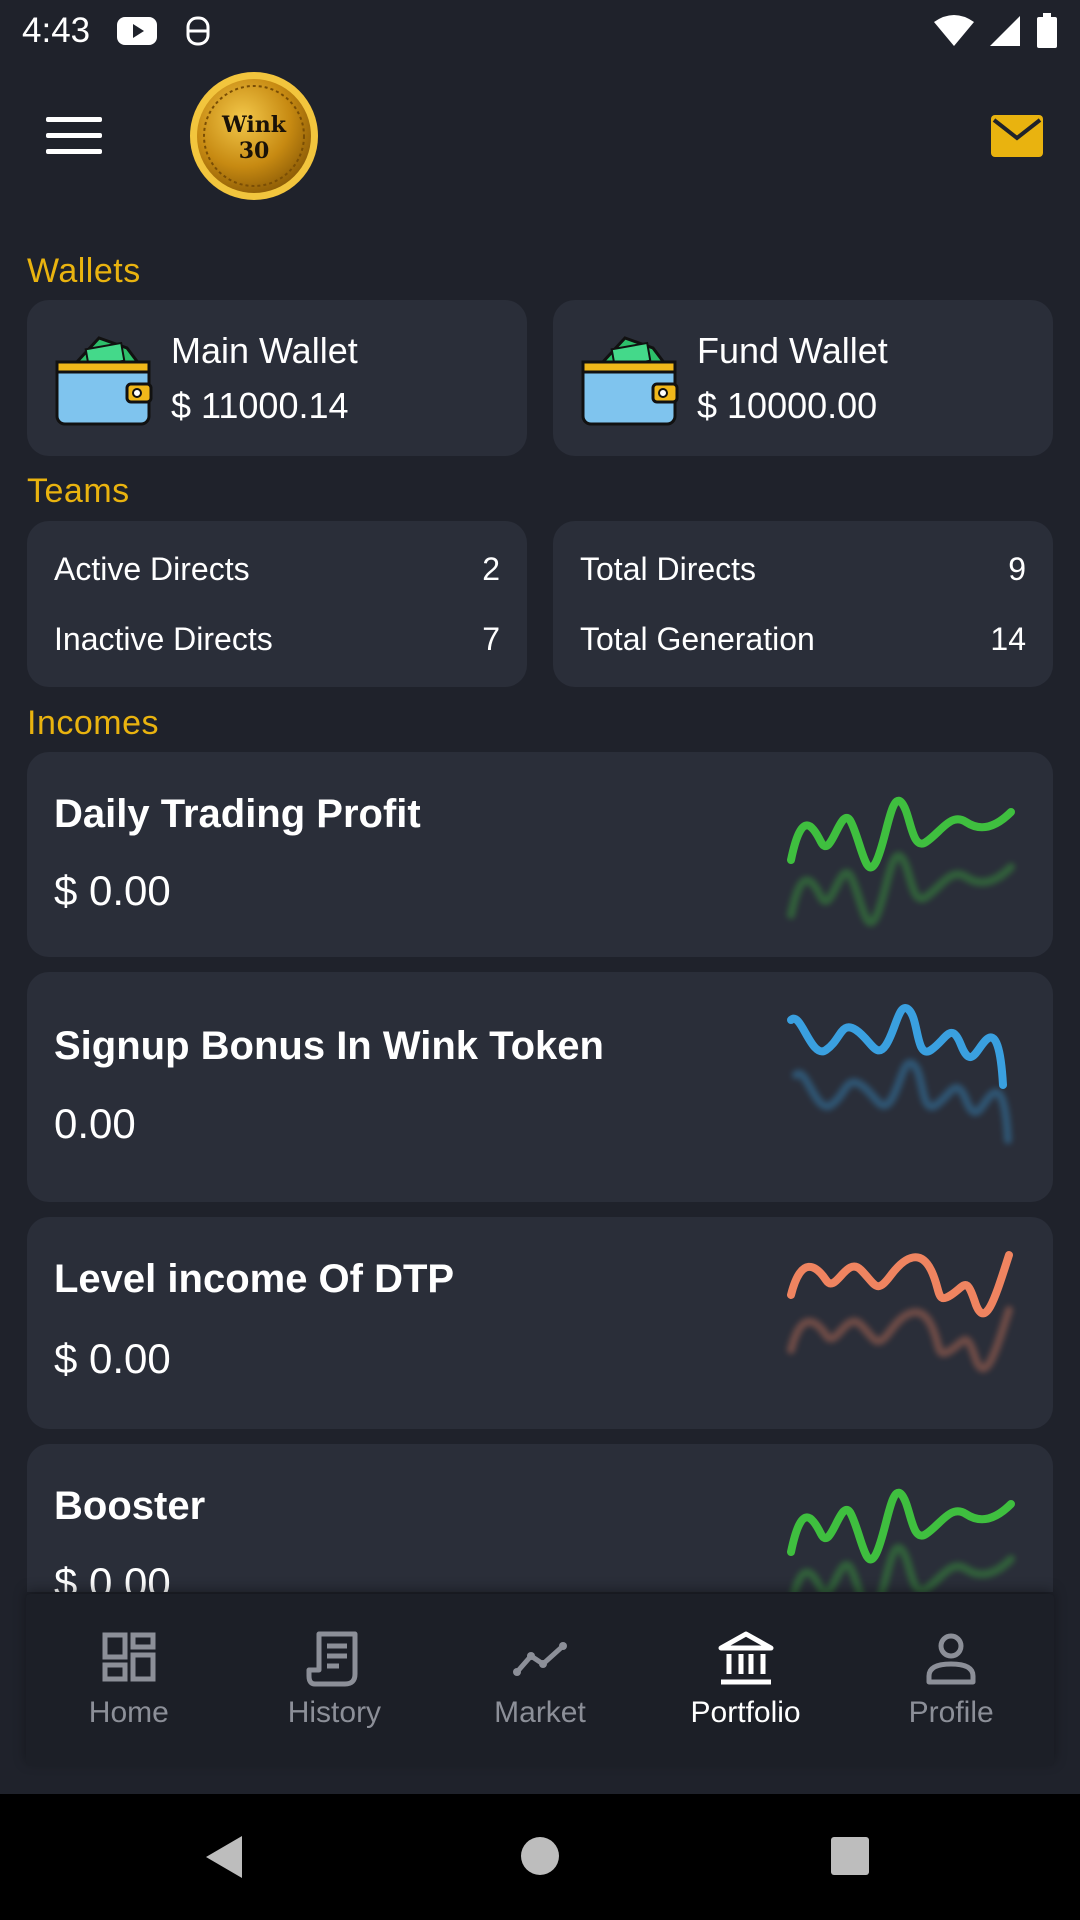 This screenshot has width=1080, height=1920. I want to click on wallet-amount: $ 10000.00, so click(787, 405).